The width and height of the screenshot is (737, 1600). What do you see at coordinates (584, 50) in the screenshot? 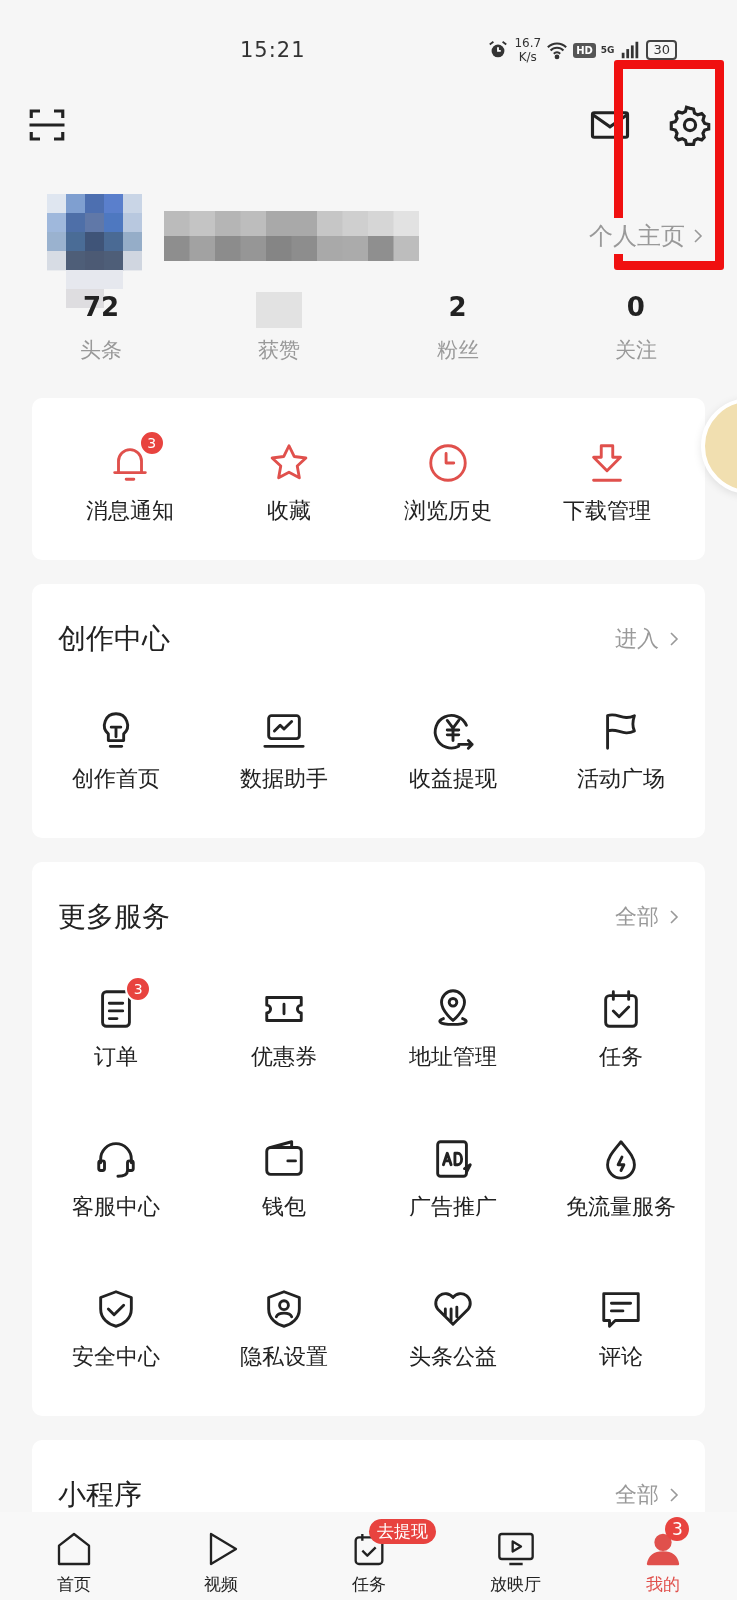
I see `hd-badge: HD` at bounding box center [584, 50].